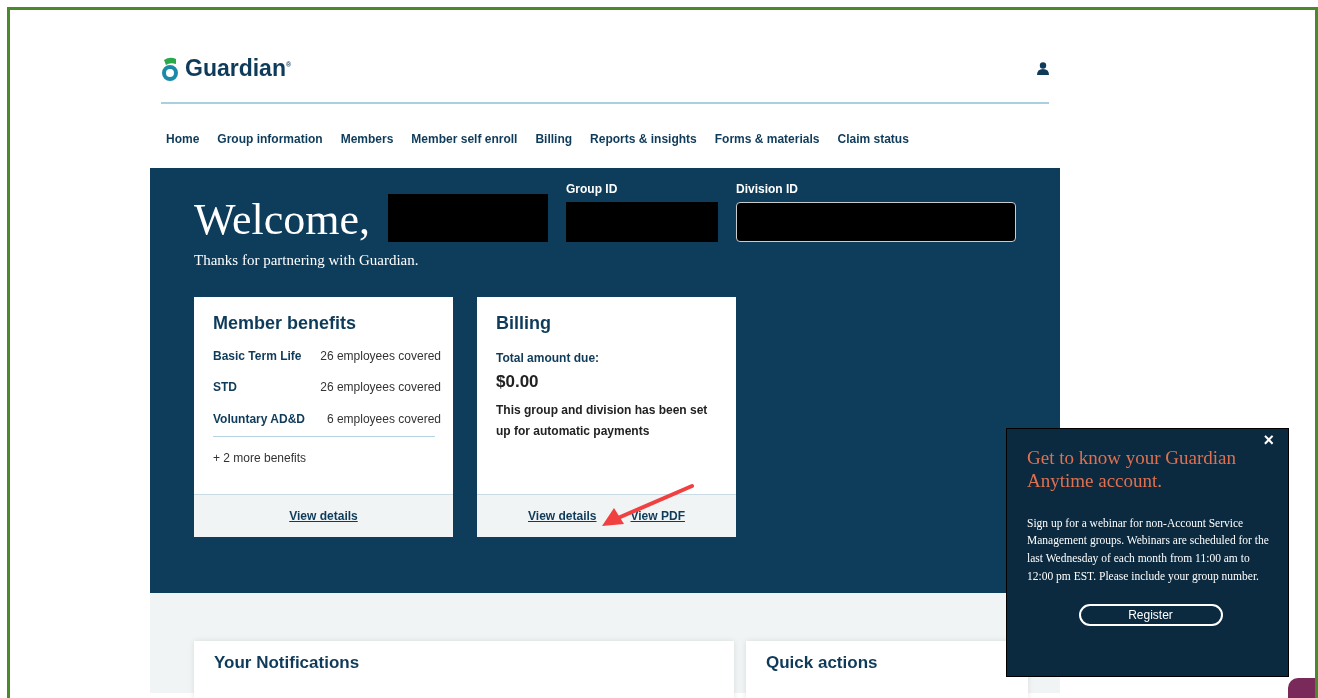 This screenshot has width=1318, height=698. Describe the element at coordinates (464, 143) in the screenshot. I see `nav-link: Member self enroll` at that location.